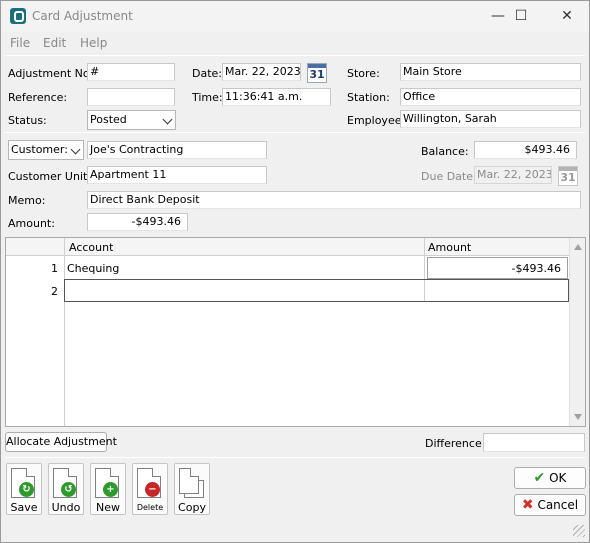  Describe the element at coordinates (150, 507) in the screenshot. I see `delete-label: Delete` at that location.